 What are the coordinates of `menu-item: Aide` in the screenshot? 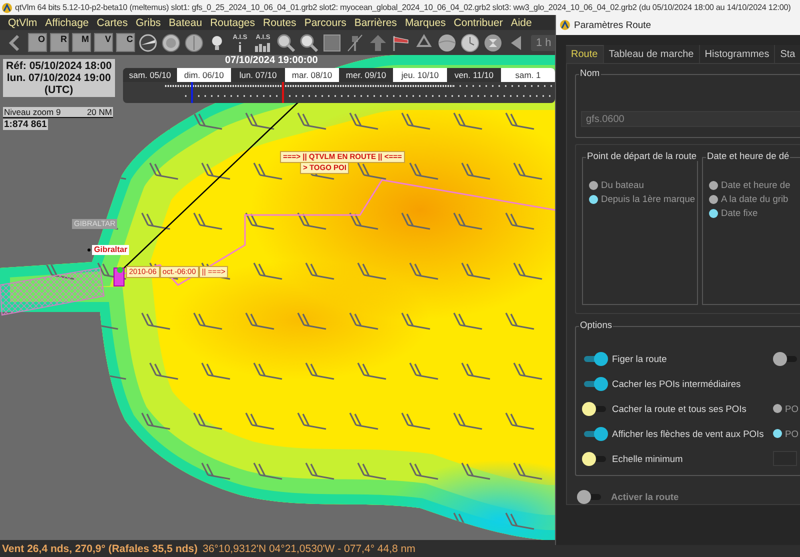 It's located at (521, 22).